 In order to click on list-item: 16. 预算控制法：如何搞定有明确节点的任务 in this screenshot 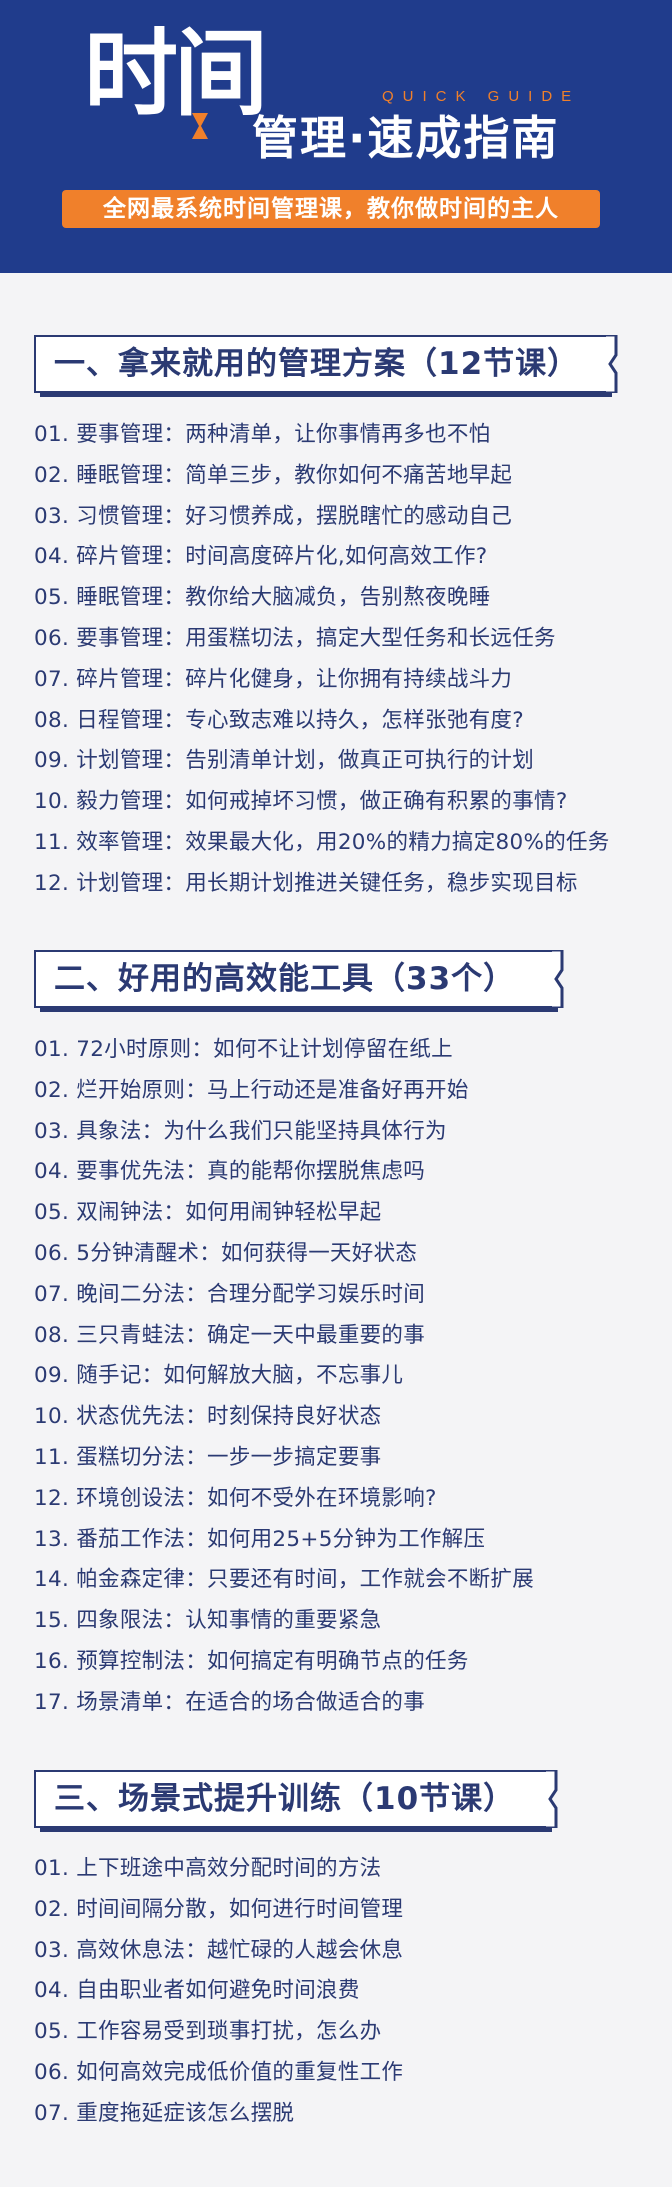, I will do `click(251, 1661)`.